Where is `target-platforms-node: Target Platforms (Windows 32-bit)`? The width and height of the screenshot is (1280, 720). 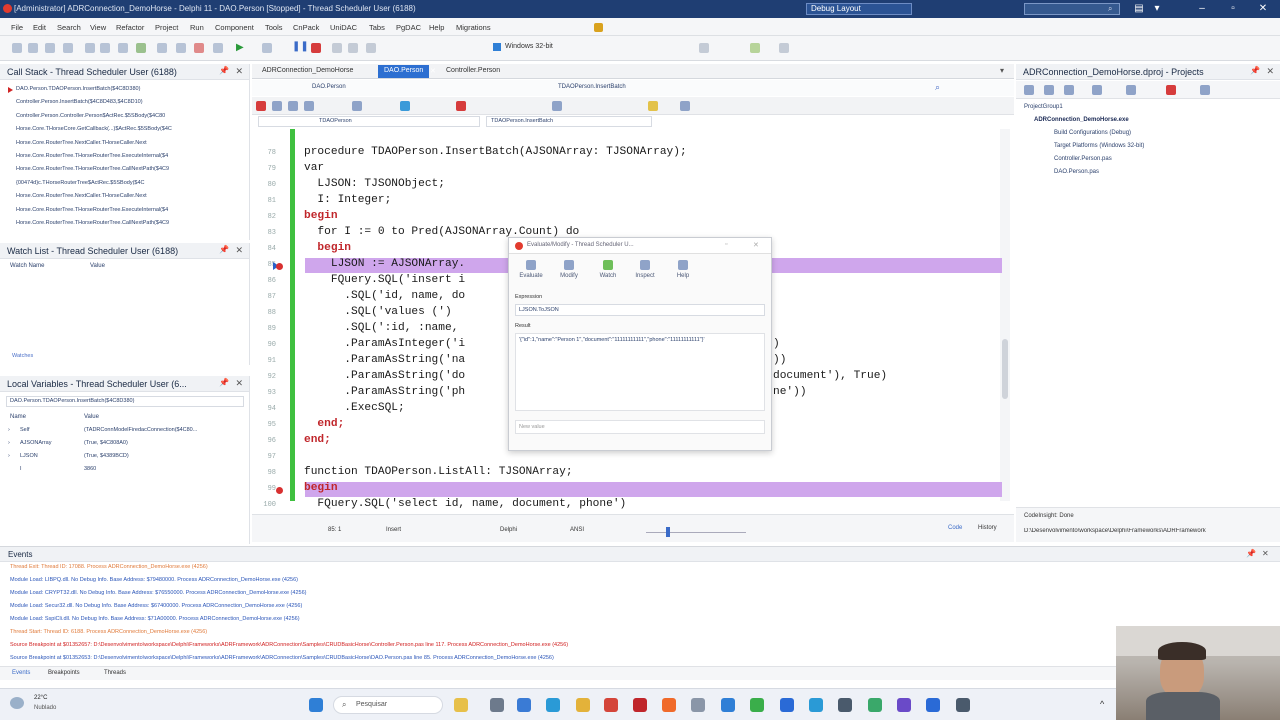
target-platforms-node: Target Platforms (Windows 32-bit) is located at coordinates (1099, 146).